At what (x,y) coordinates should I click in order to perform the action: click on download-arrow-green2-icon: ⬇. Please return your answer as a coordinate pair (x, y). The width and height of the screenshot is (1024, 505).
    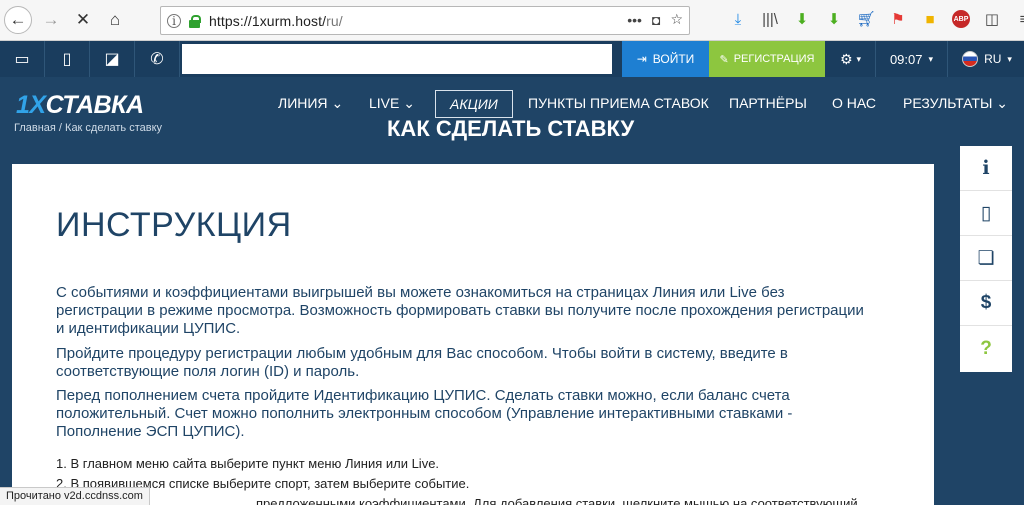
    Looking at the image, I should click on (834, 19).